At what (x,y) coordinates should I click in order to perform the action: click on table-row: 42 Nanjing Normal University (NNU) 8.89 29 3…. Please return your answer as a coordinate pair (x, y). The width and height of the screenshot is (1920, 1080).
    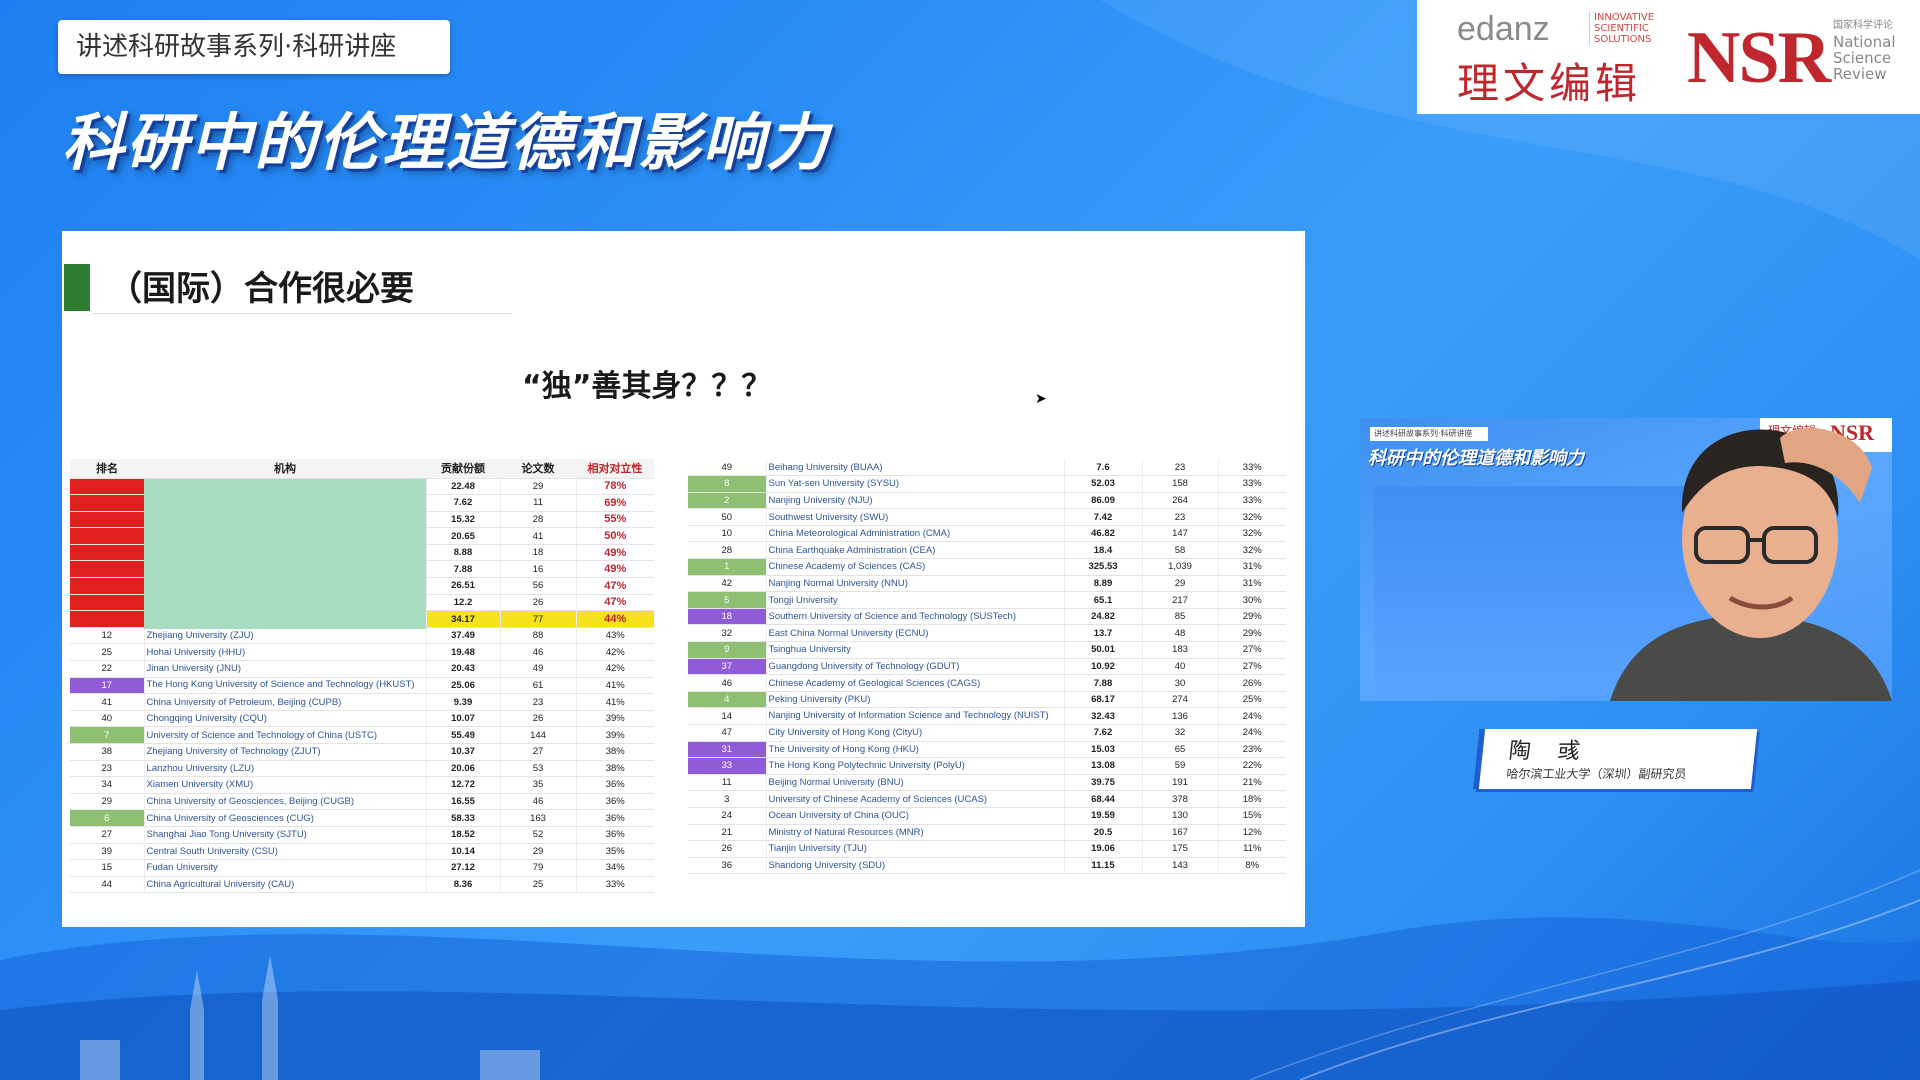
    Looking at the image, I should click on (987, 584).